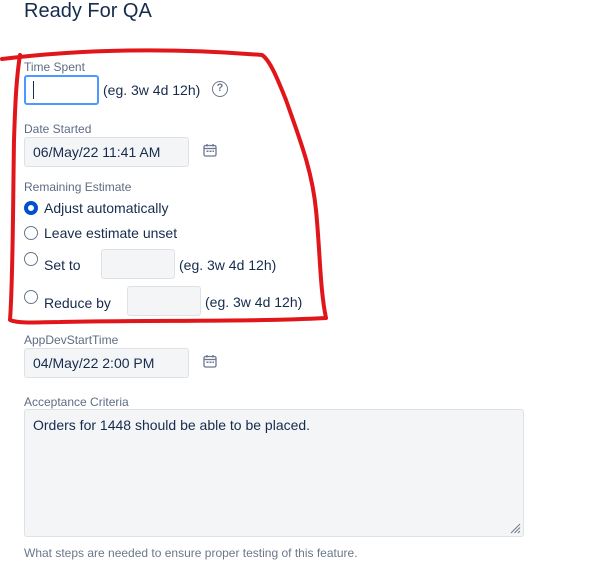  Describe the element at coordinates (77, 303) in the screenshot. I see `radio-label: Reduce by` at that location.